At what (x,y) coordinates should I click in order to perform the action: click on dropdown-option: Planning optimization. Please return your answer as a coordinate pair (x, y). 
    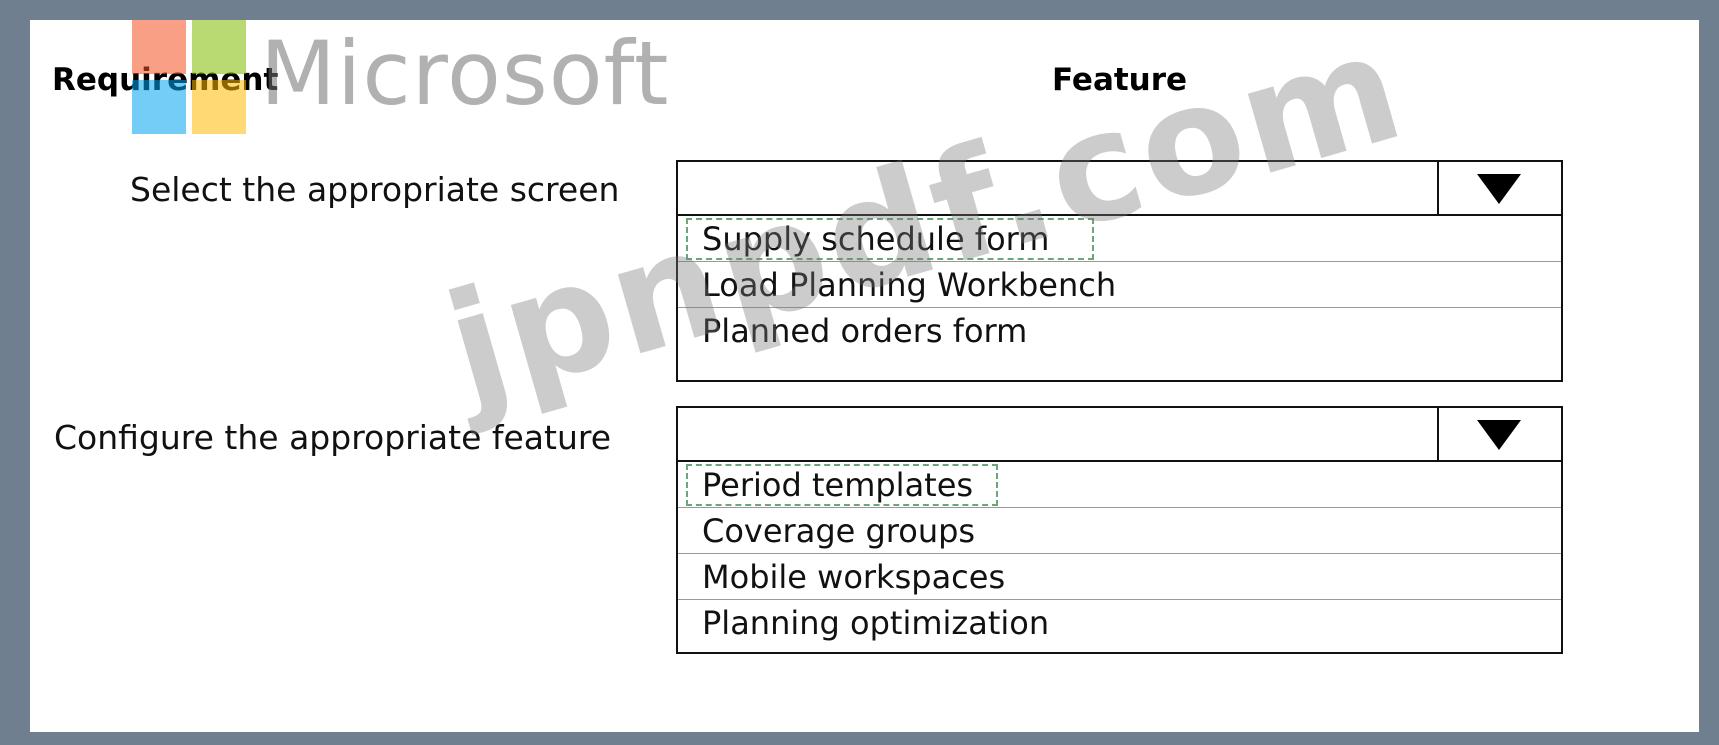
    Looking at the image, I should click on (1119, 623).